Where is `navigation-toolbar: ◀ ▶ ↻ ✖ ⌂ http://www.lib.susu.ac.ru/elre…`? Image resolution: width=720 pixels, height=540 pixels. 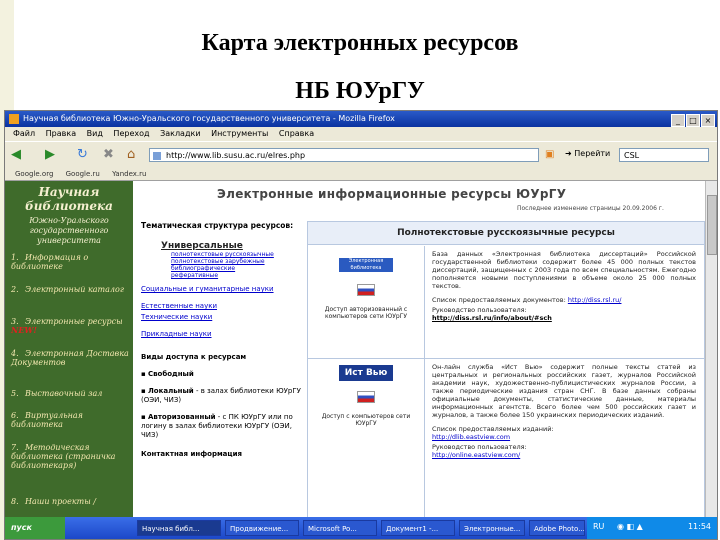 navigation-toolbar: ◀ ▶ ↻ ✖ ⌂ http://www.lib.susu.ac.ru/elre… is located at coordinates (361, 155).